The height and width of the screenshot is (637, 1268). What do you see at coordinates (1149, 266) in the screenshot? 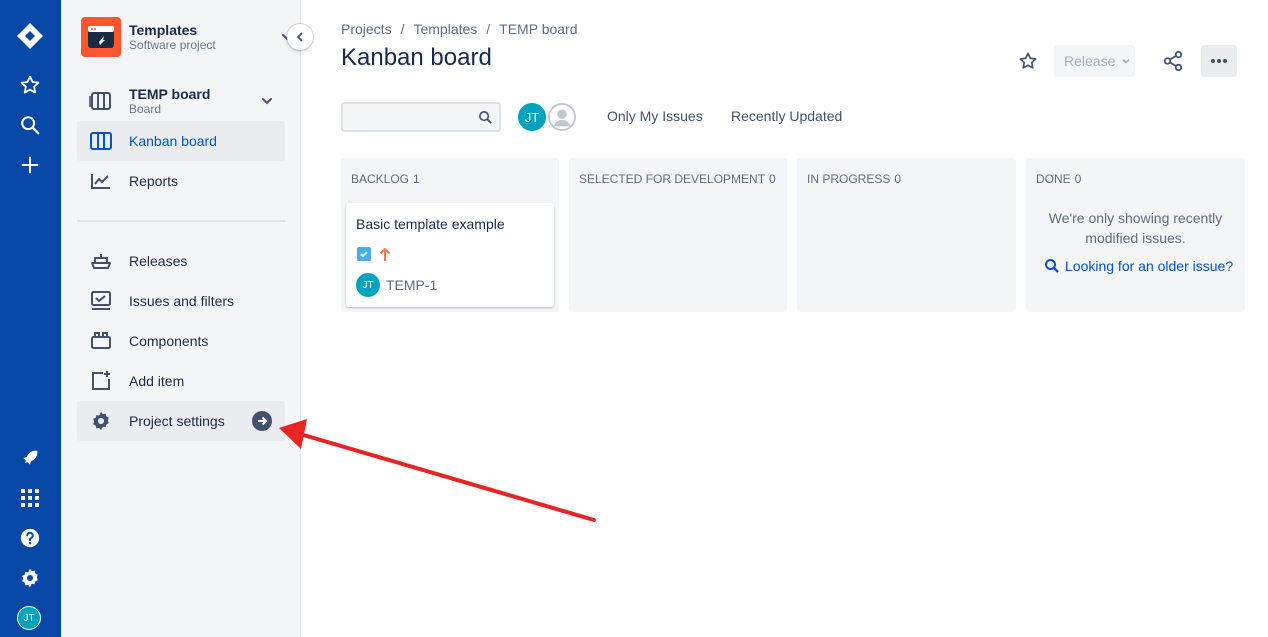
I see `older-issues-link-label: Looking for an older issue?` at bounding box center [1149, 266].